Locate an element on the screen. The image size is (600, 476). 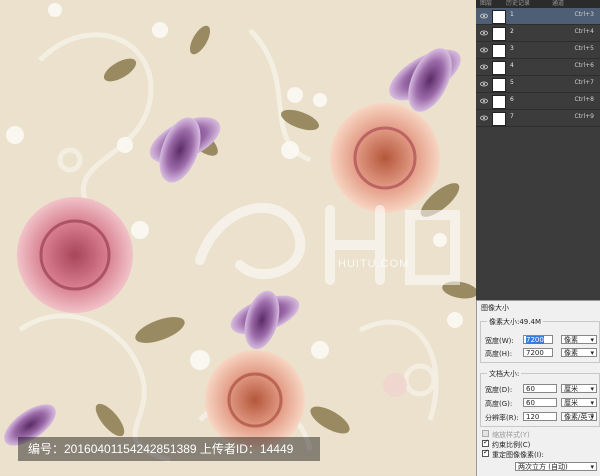
resolution-input: 120 is located at coordinates (540, 416).